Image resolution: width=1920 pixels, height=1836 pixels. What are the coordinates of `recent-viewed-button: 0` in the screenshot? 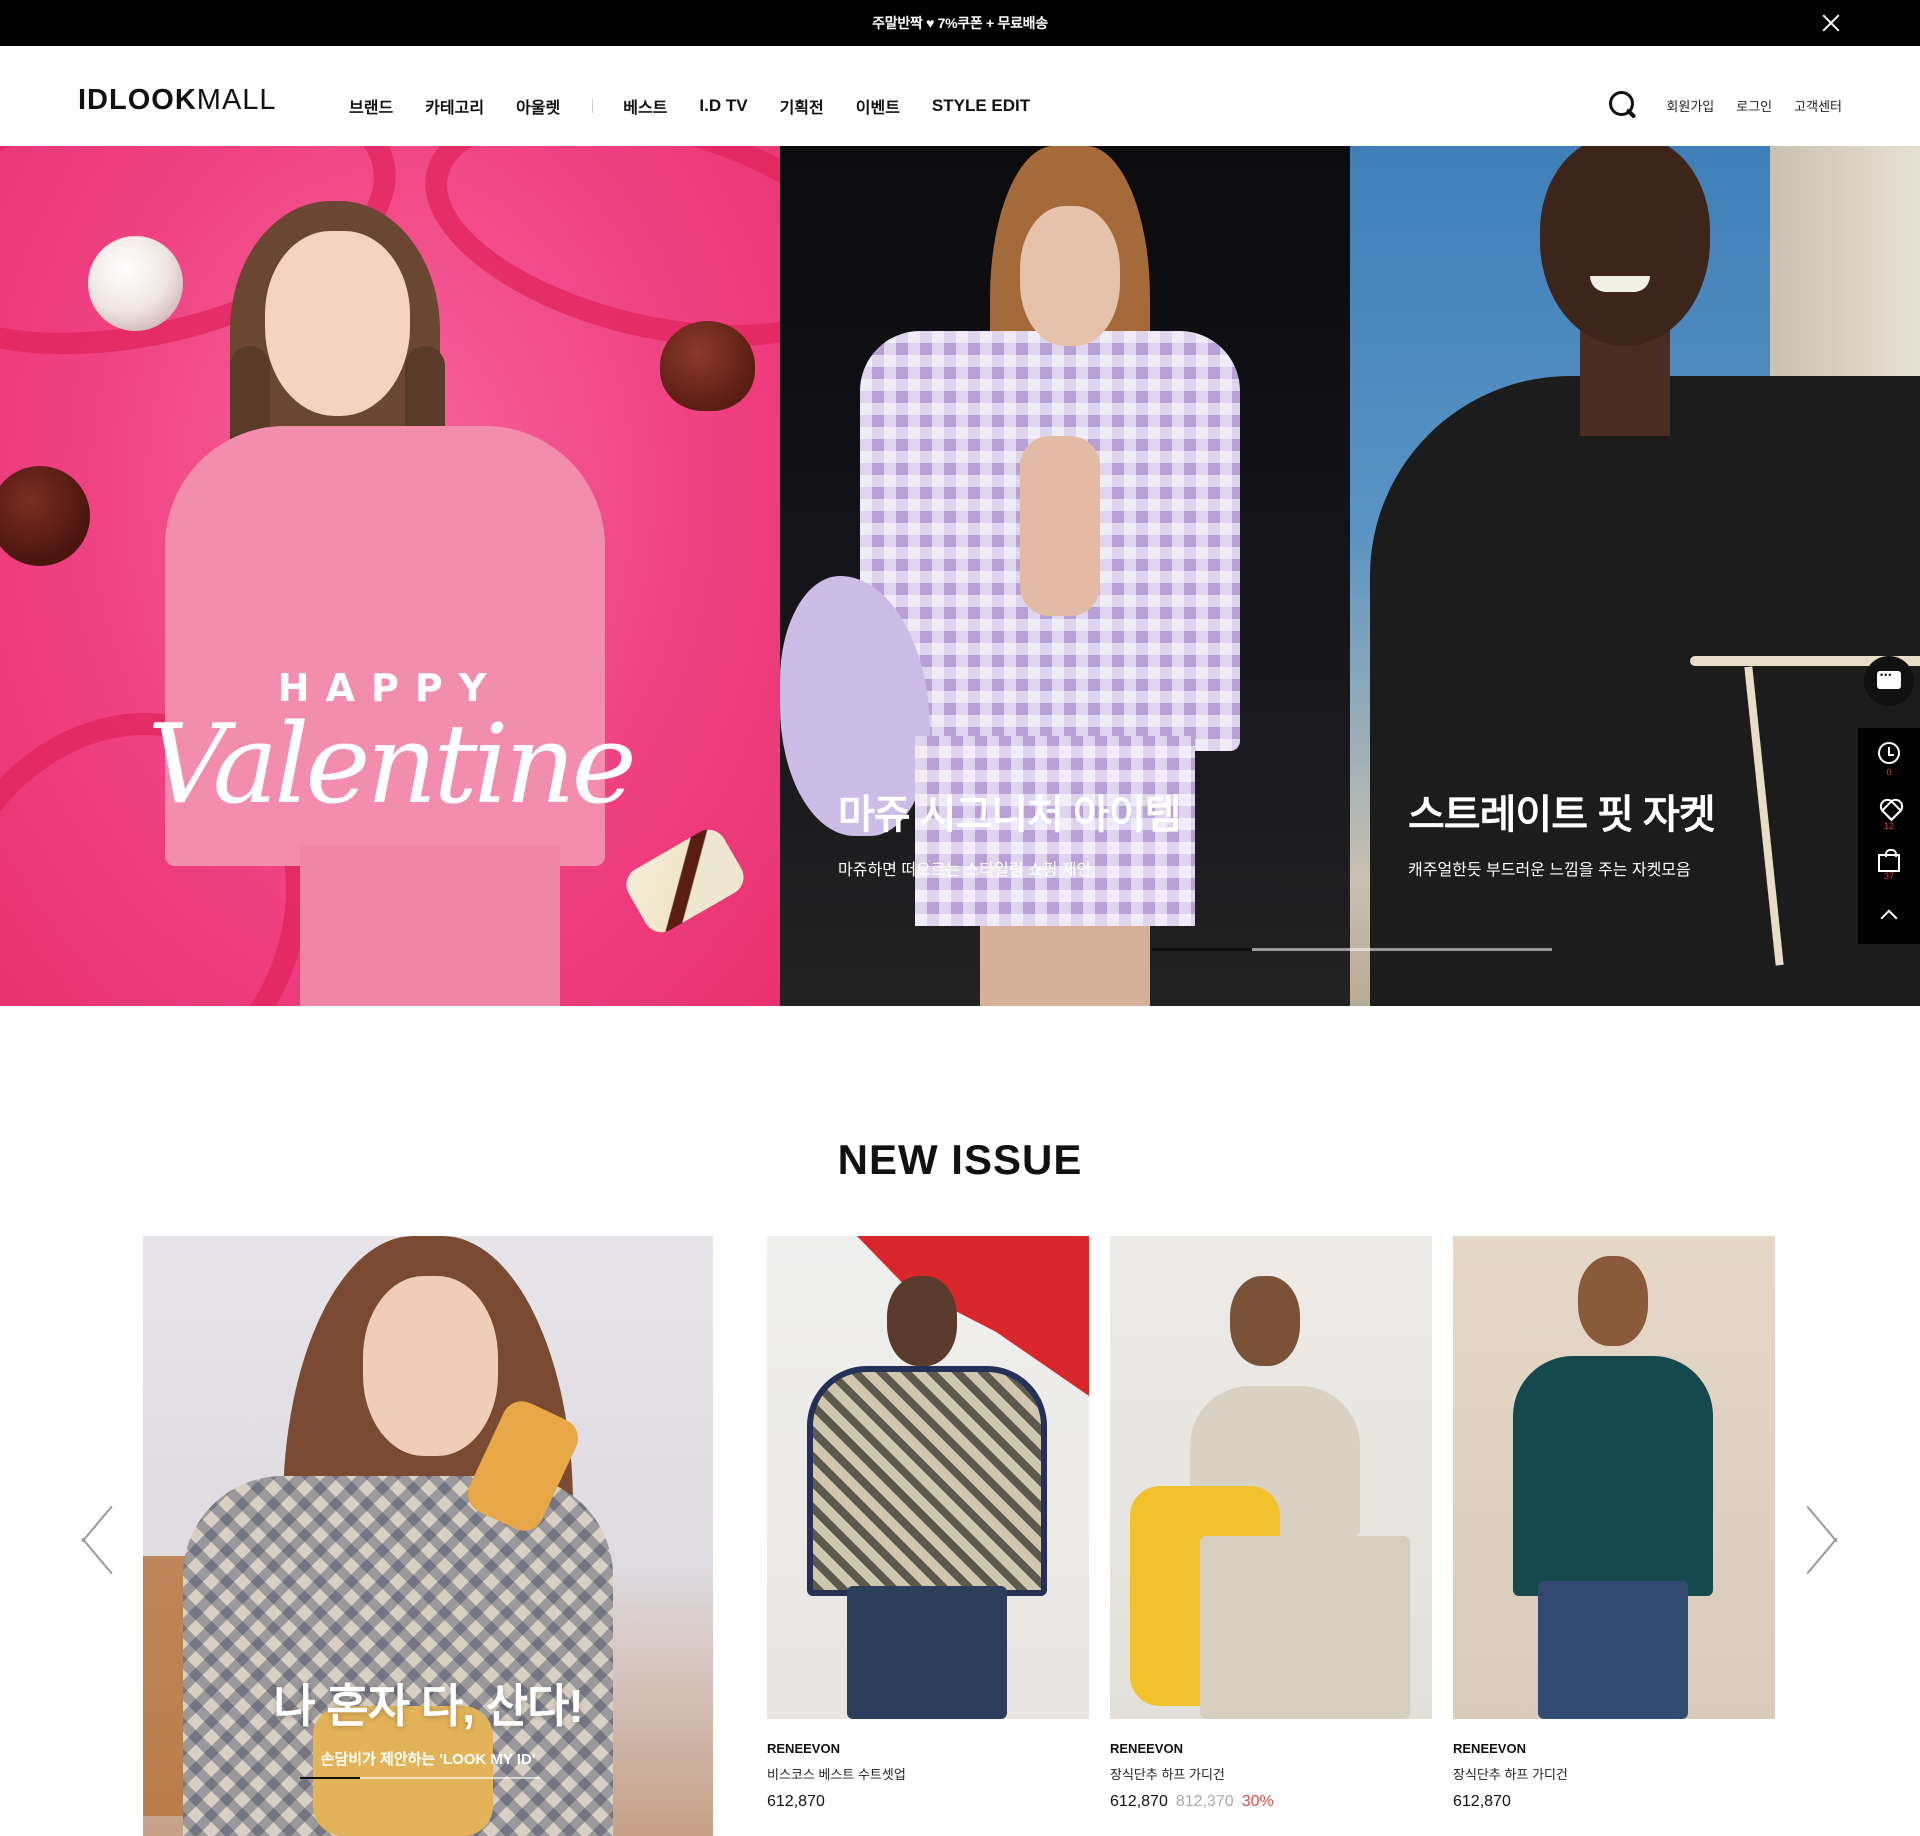 It's located at (1889, 759).